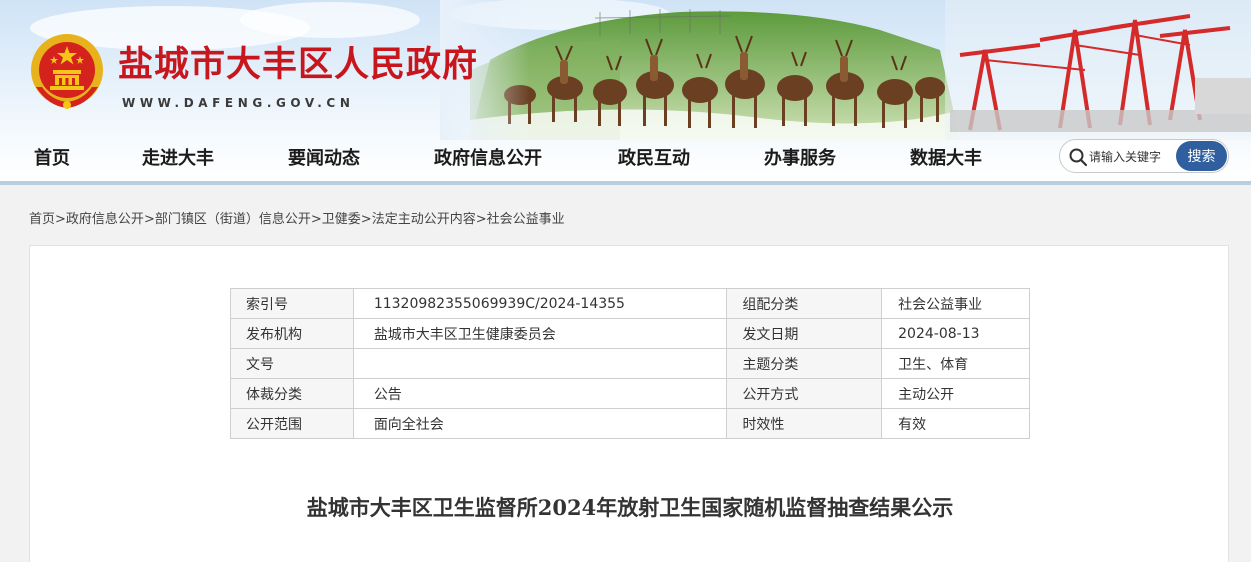 Image resolution: width=1251 pixels, height=562 pixels. I want to click on site-domain: WWW.DAFENG.GOV.CN, so click(238, 103).